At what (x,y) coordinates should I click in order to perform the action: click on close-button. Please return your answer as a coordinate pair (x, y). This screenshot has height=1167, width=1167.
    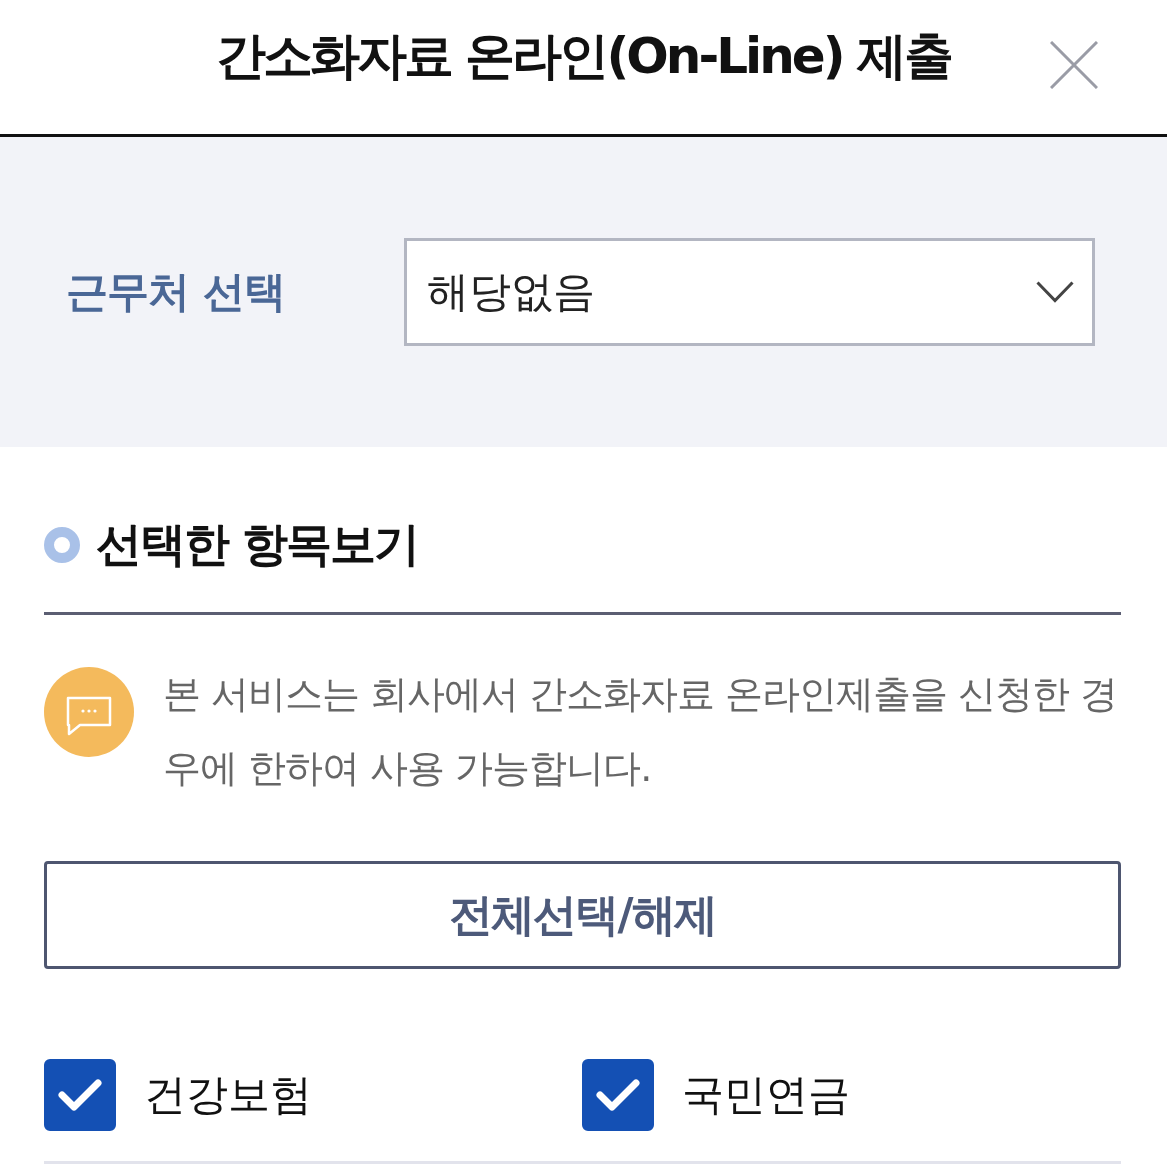
    Looking at the image, I should click on (1074, 65).